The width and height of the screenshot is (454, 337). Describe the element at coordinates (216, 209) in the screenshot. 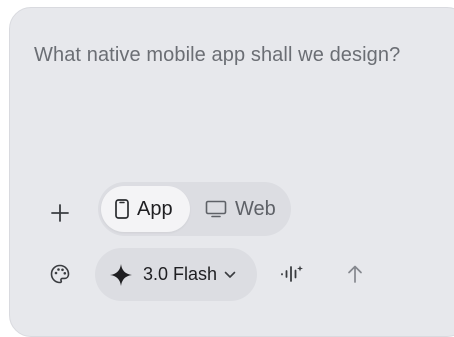

I see `monitor-icon` at that location.